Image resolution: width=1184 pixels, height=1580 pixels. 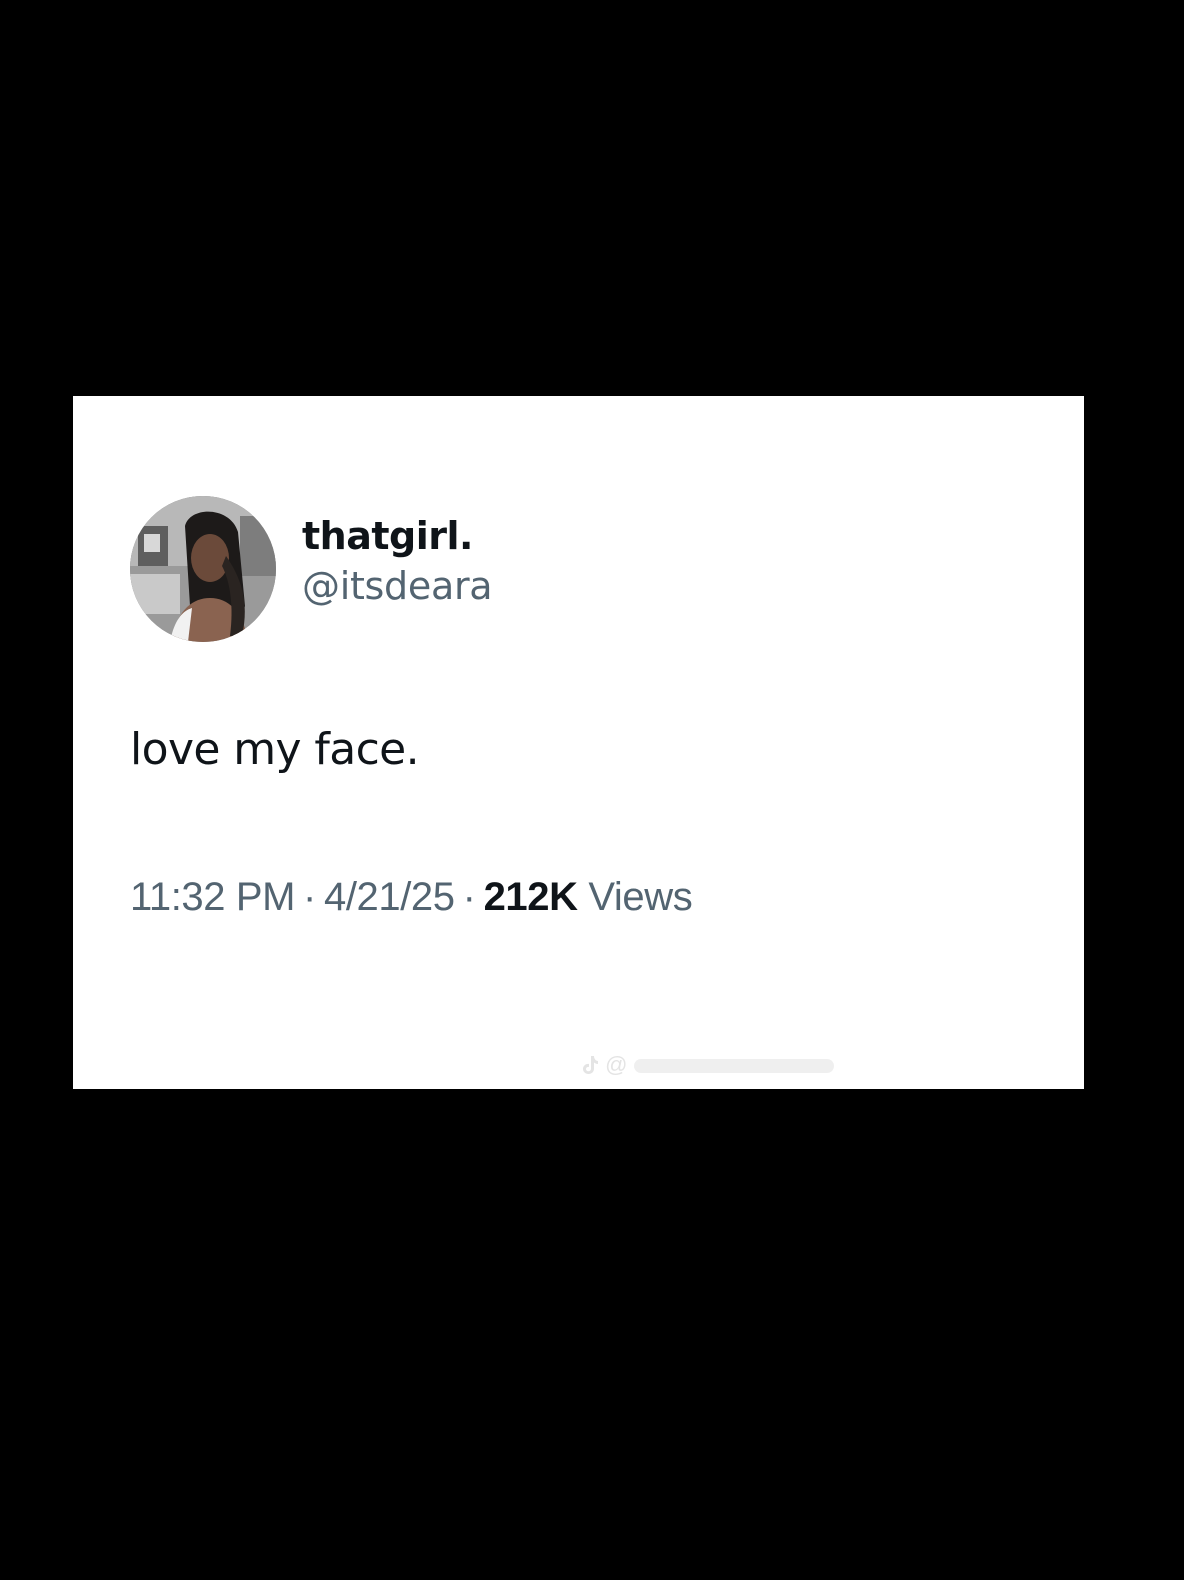 I want to click on watermark-text: @, so click(x=616, y=1064).